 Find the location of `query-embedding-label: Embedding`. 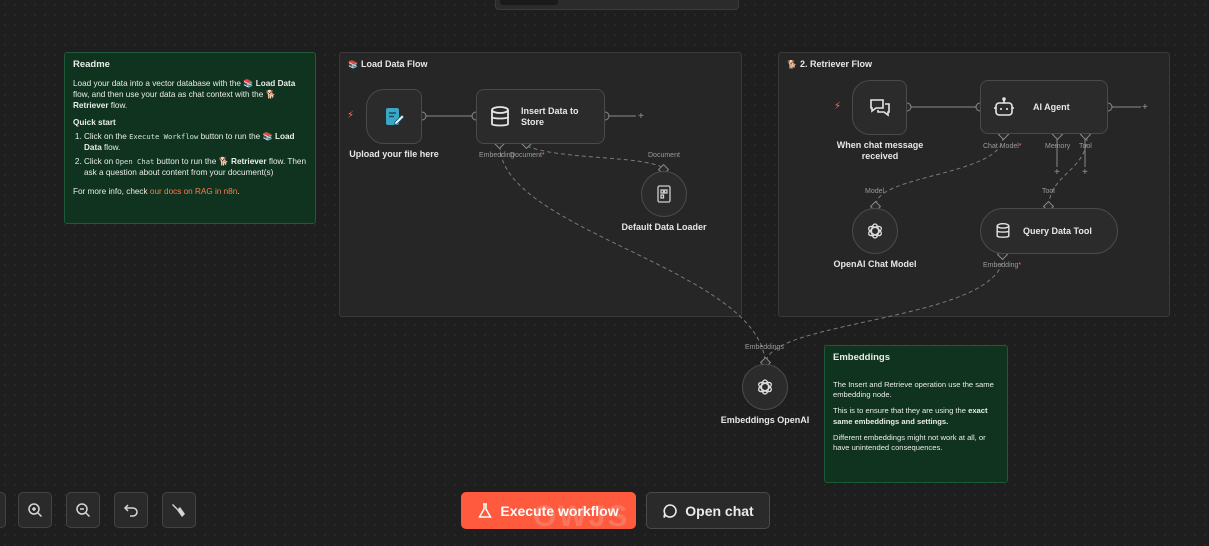

query-embedding-label: Embedding is located at coordinates (1001, 265).